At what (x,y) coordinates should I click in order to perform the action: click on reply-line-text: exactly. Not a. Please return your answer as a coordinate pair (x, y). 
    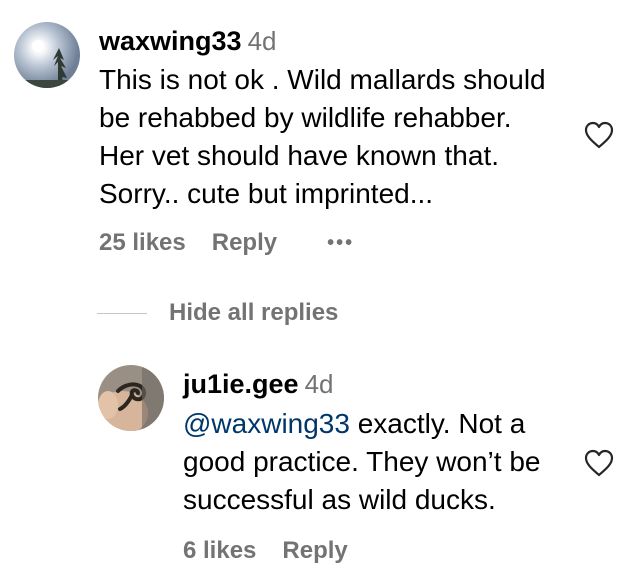
    Looking at the image, I should click on (437, 423).